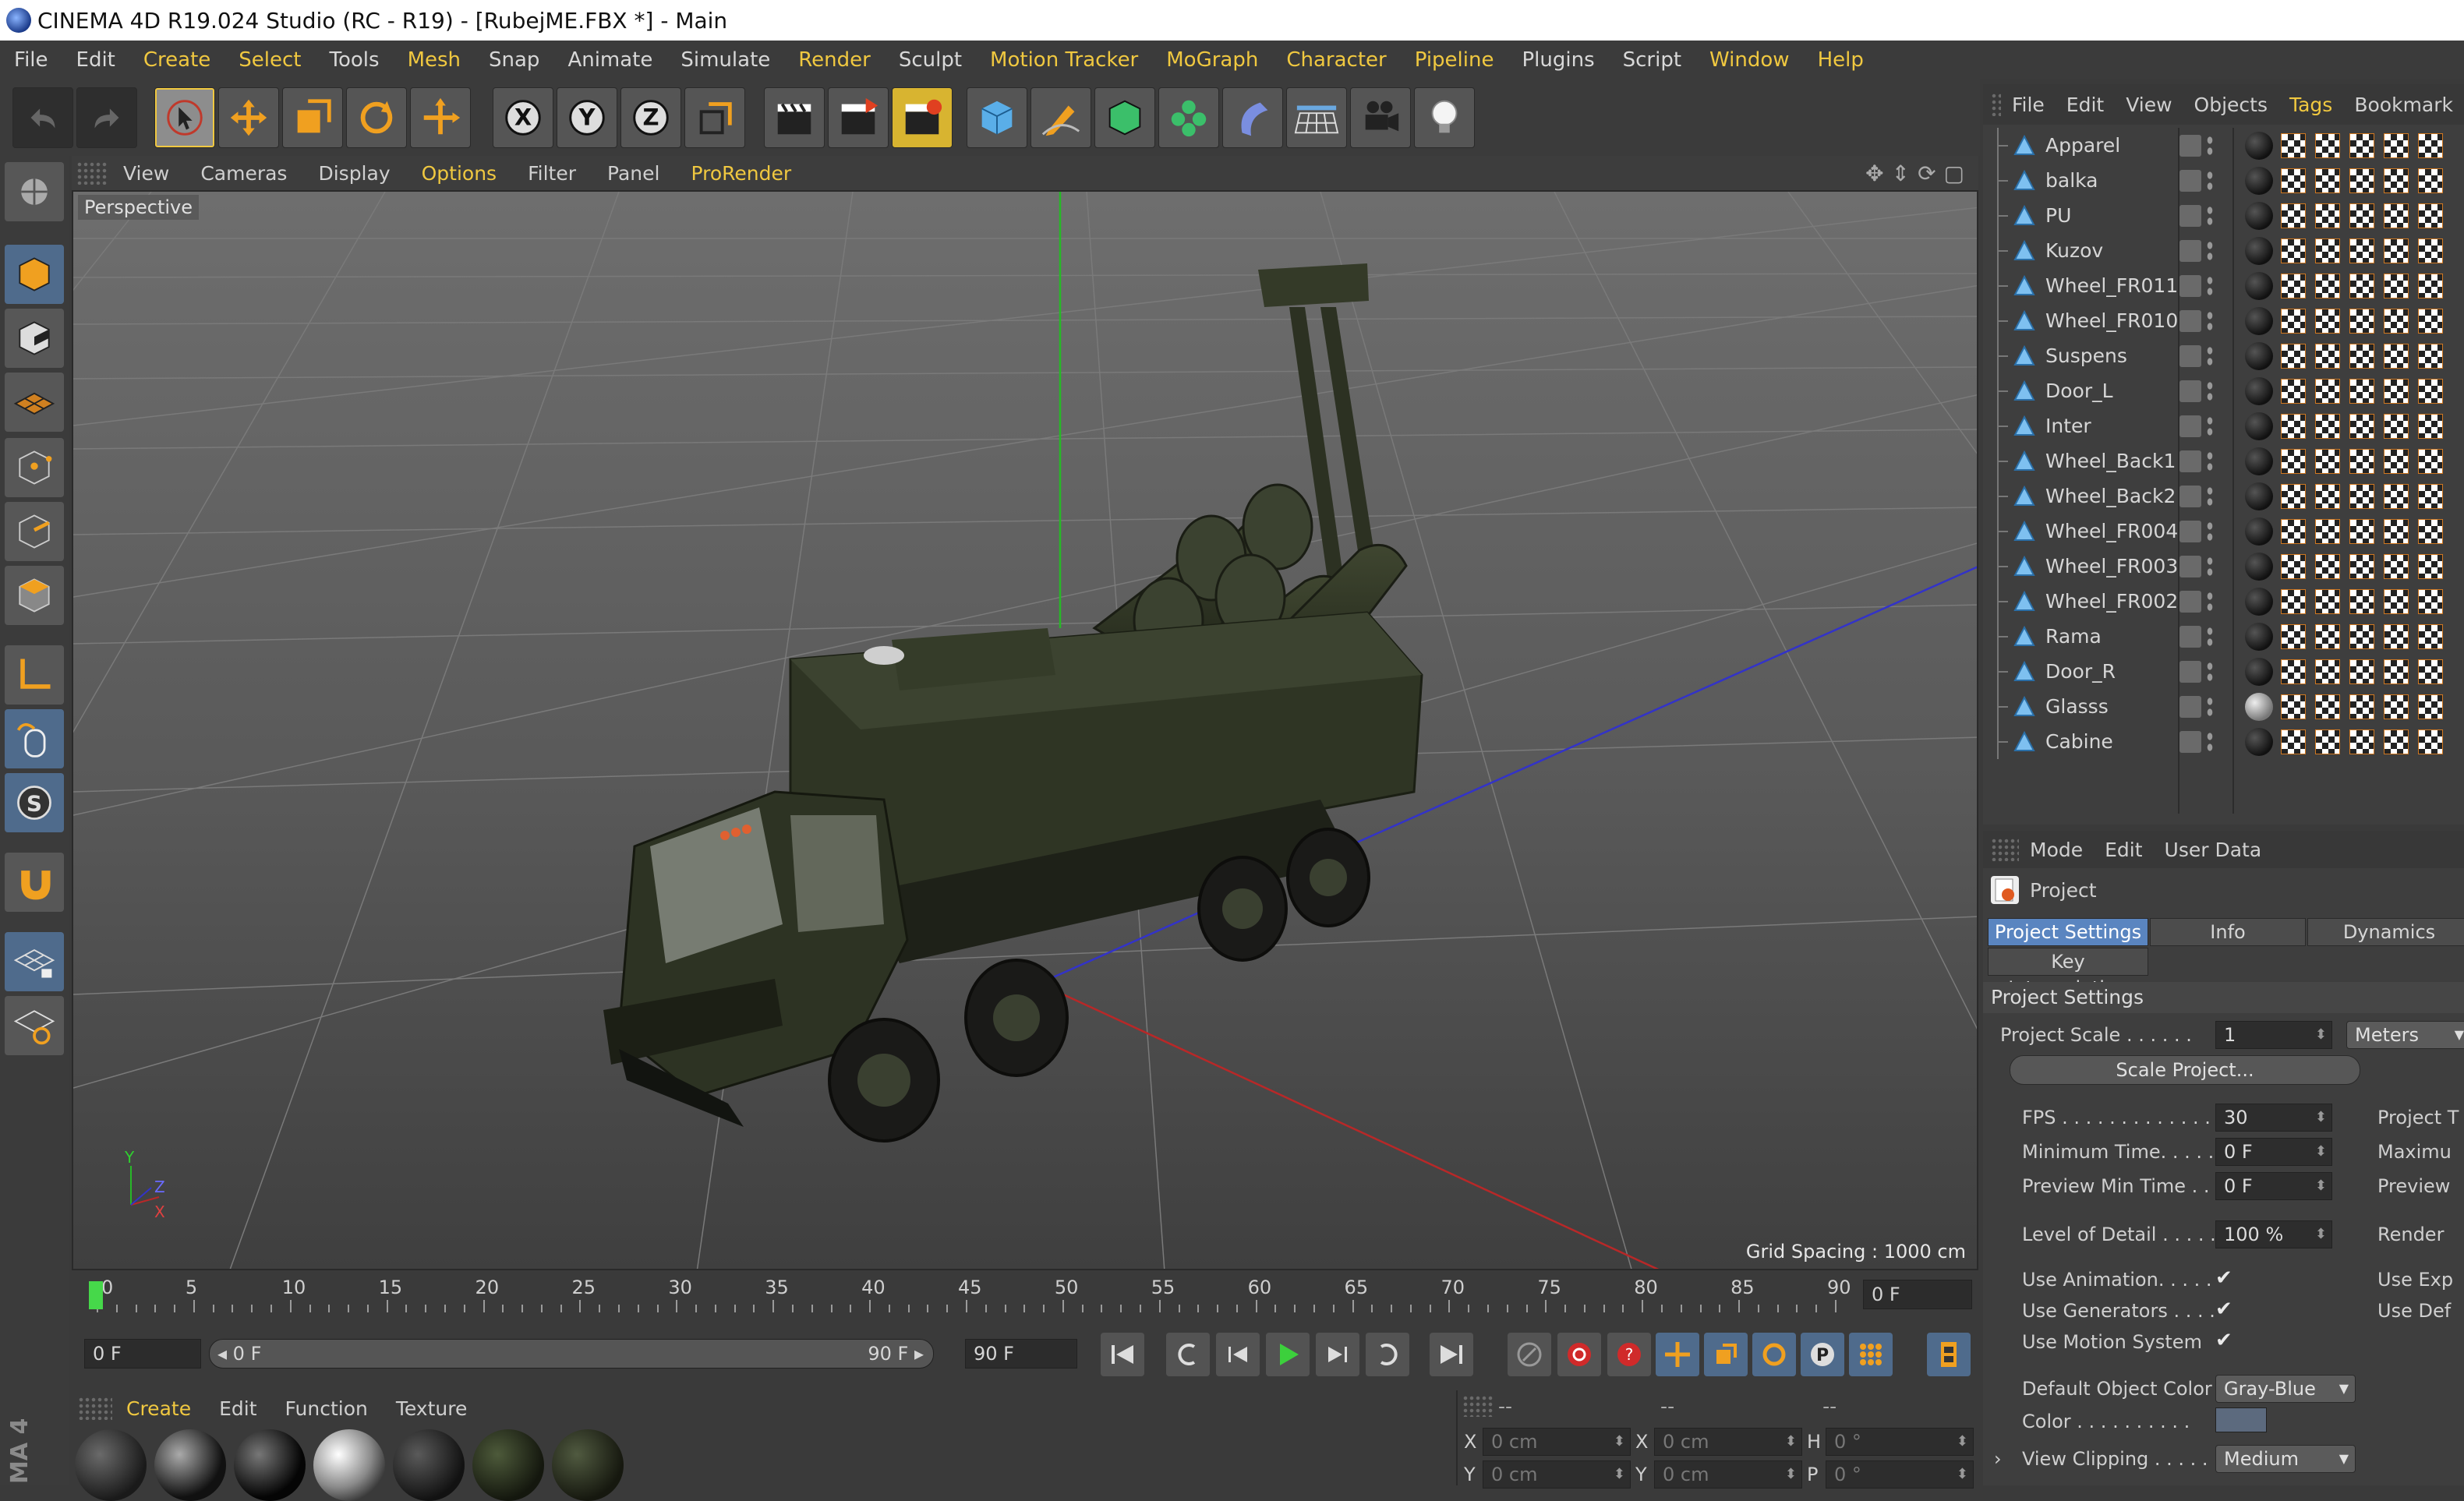 Image resolution: width=2464 pixels, height=1501 pixels. What do you see at coordinates (930, 60) in the screenshot?
I see `menu-sculpt: Sculpt` at bounding box center [930, 60].